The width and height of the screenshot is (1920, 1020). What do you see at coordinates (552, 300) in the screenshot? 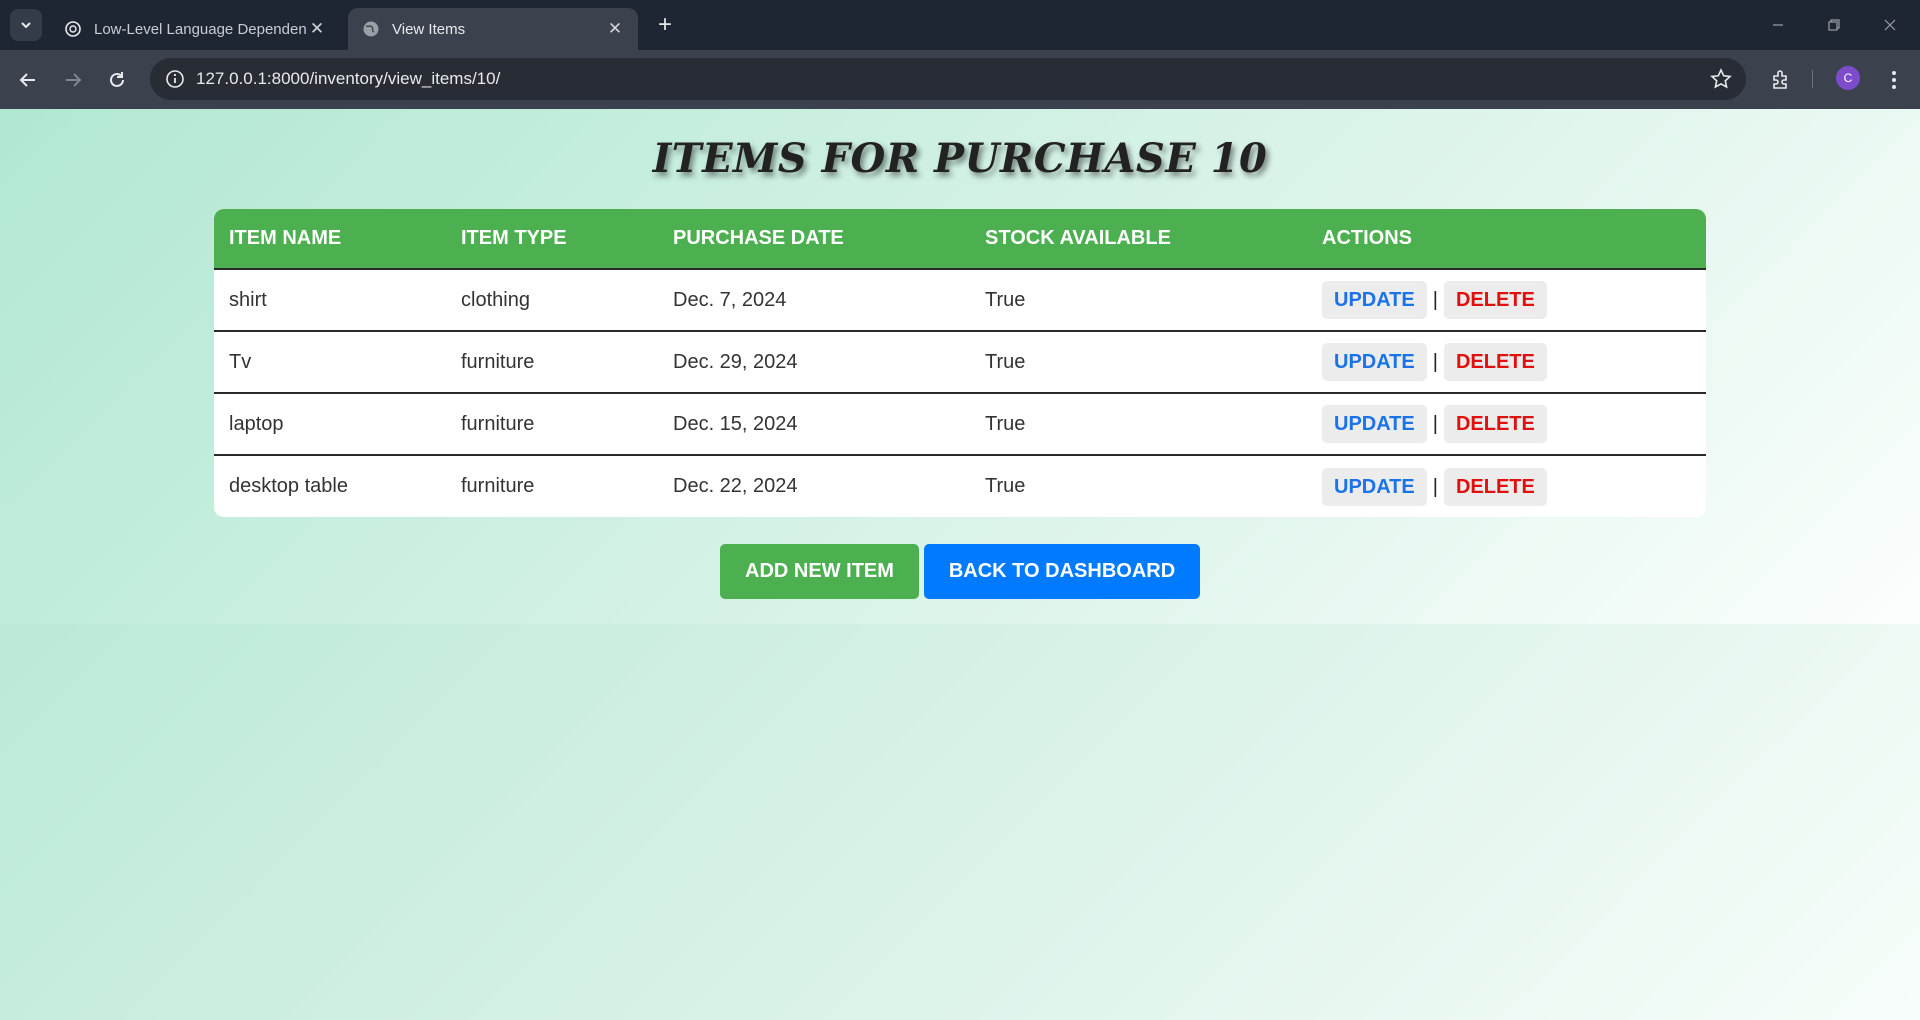
I see `cell-item-type: clothing` at bounding box center [552, 300].